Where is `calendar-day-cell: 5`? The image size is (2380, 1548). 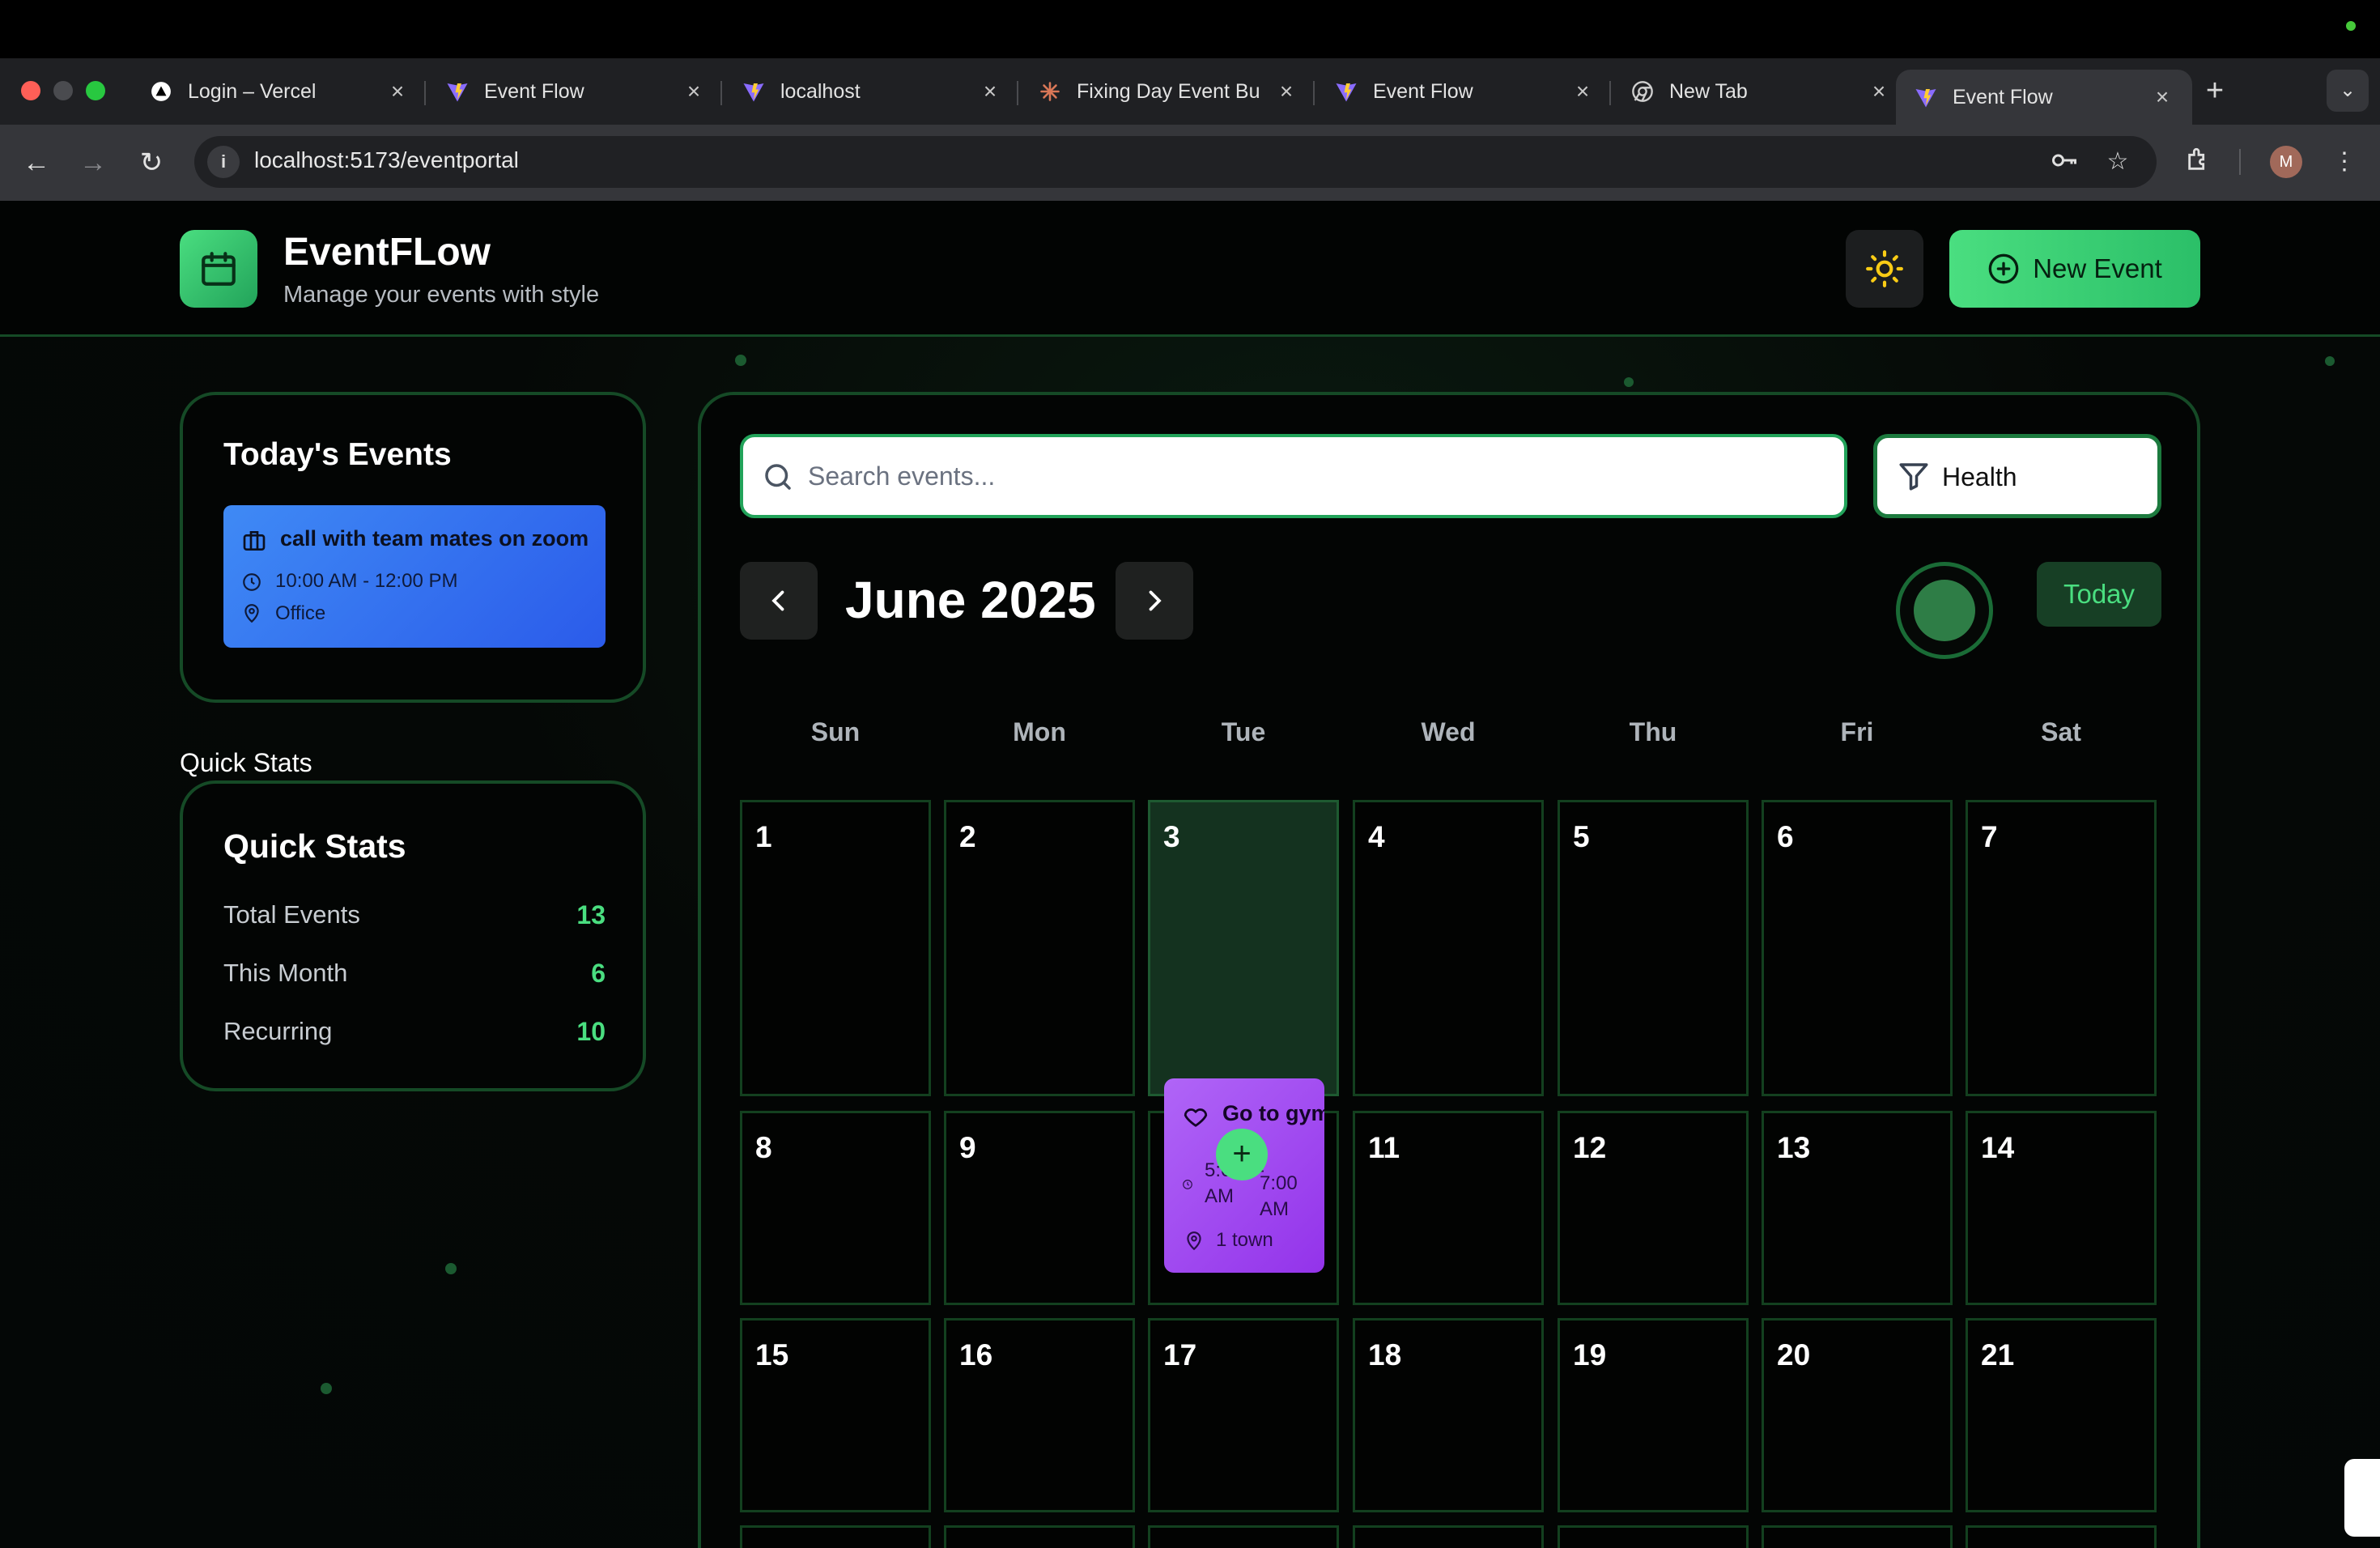
calendar-day-cell: 5 is located at coordinates (1654, 948).